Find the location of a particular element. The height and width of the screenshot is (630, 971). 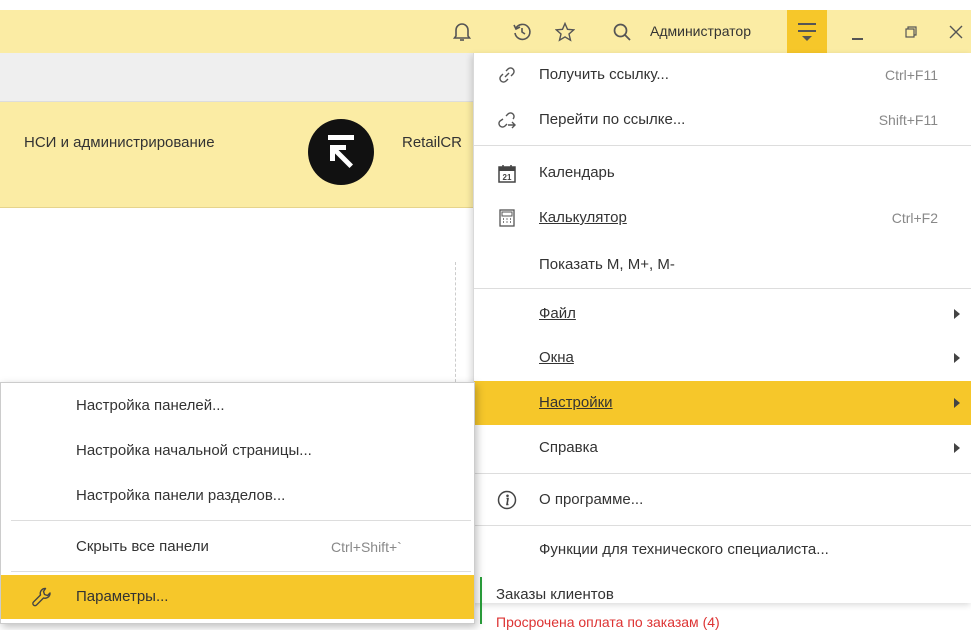

menu-item-label: Настройки is located at coordinates (576, 402).